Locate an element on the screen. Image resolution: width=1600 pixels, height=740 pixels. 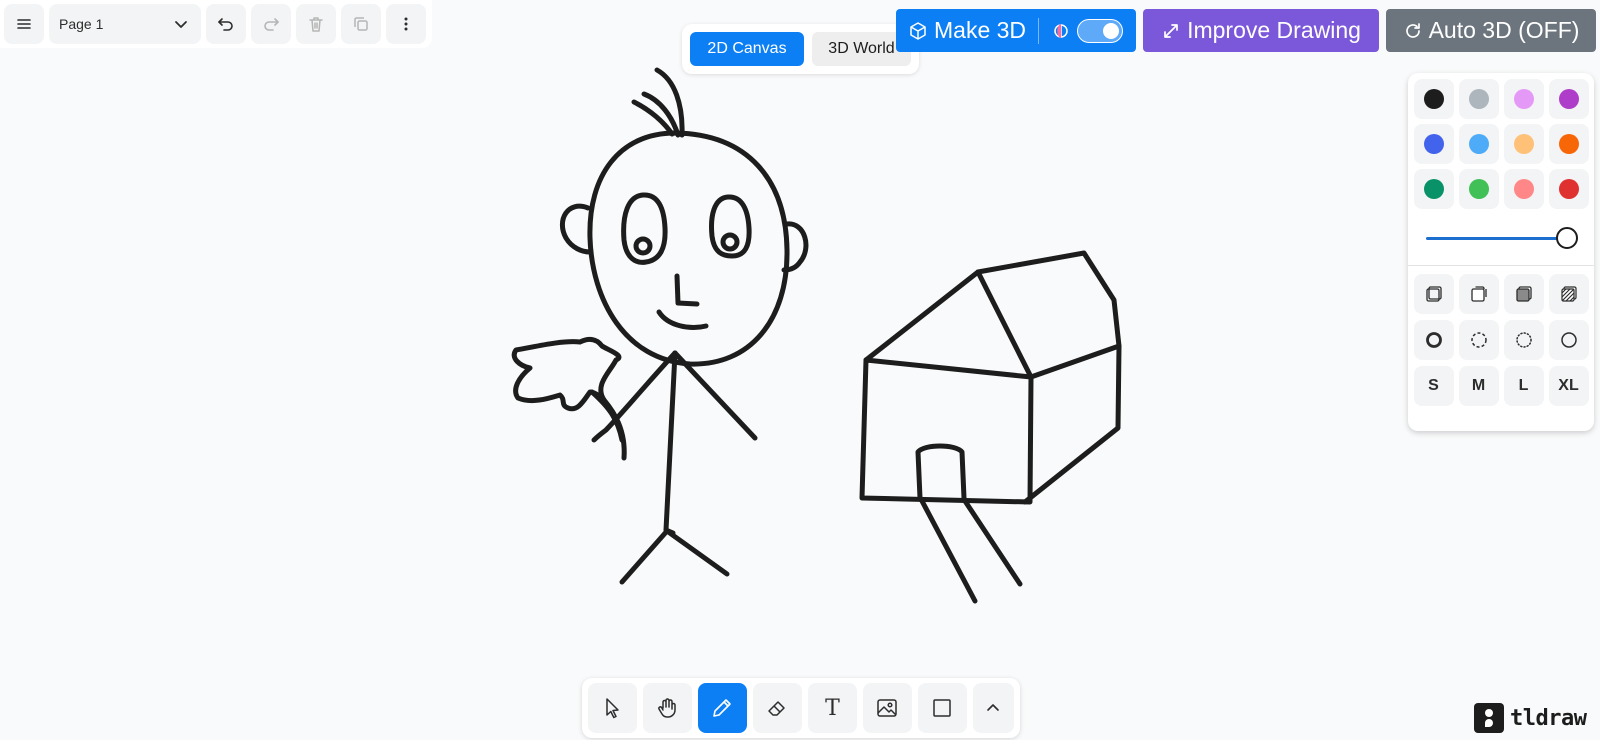
fill-none-icon is located at coordinates (1433, 294).